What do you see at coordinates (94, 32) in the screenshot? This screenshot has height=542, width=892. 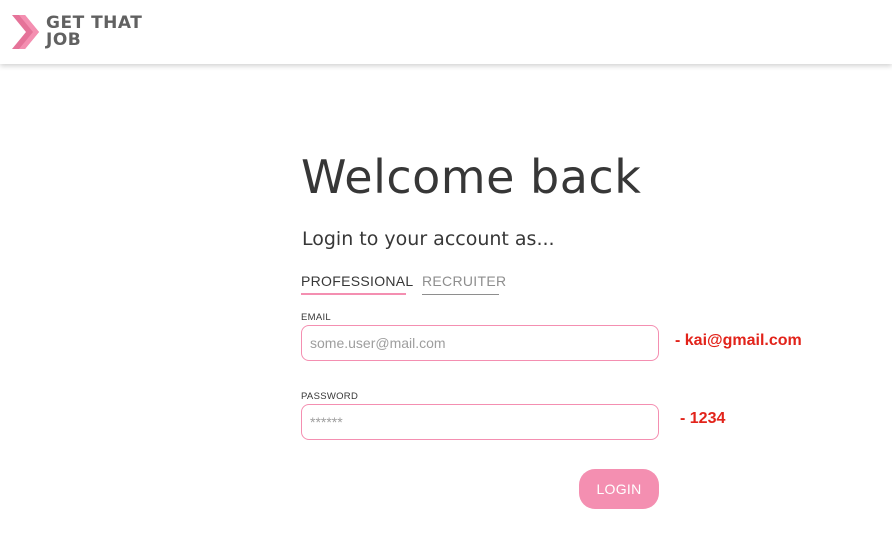 I see `brand-wordmark: GET THAT JOB` at bounding box center [94, 32].